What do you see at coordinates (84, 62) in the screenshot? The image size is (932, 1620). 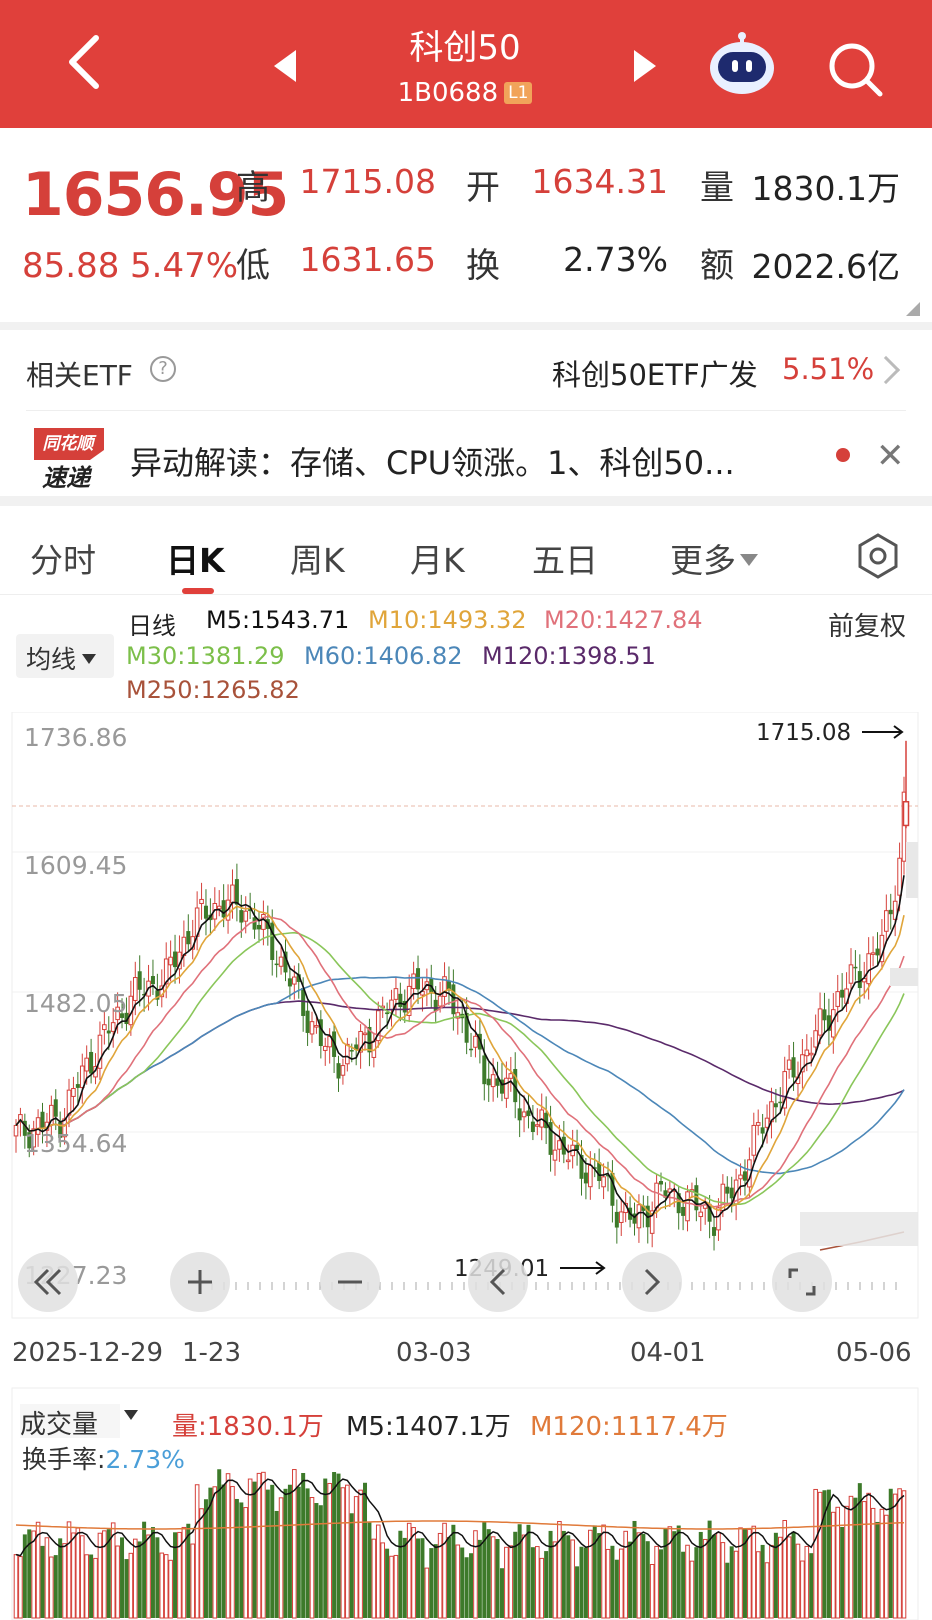 I see `back-icon` at bounding box center [84, 62].